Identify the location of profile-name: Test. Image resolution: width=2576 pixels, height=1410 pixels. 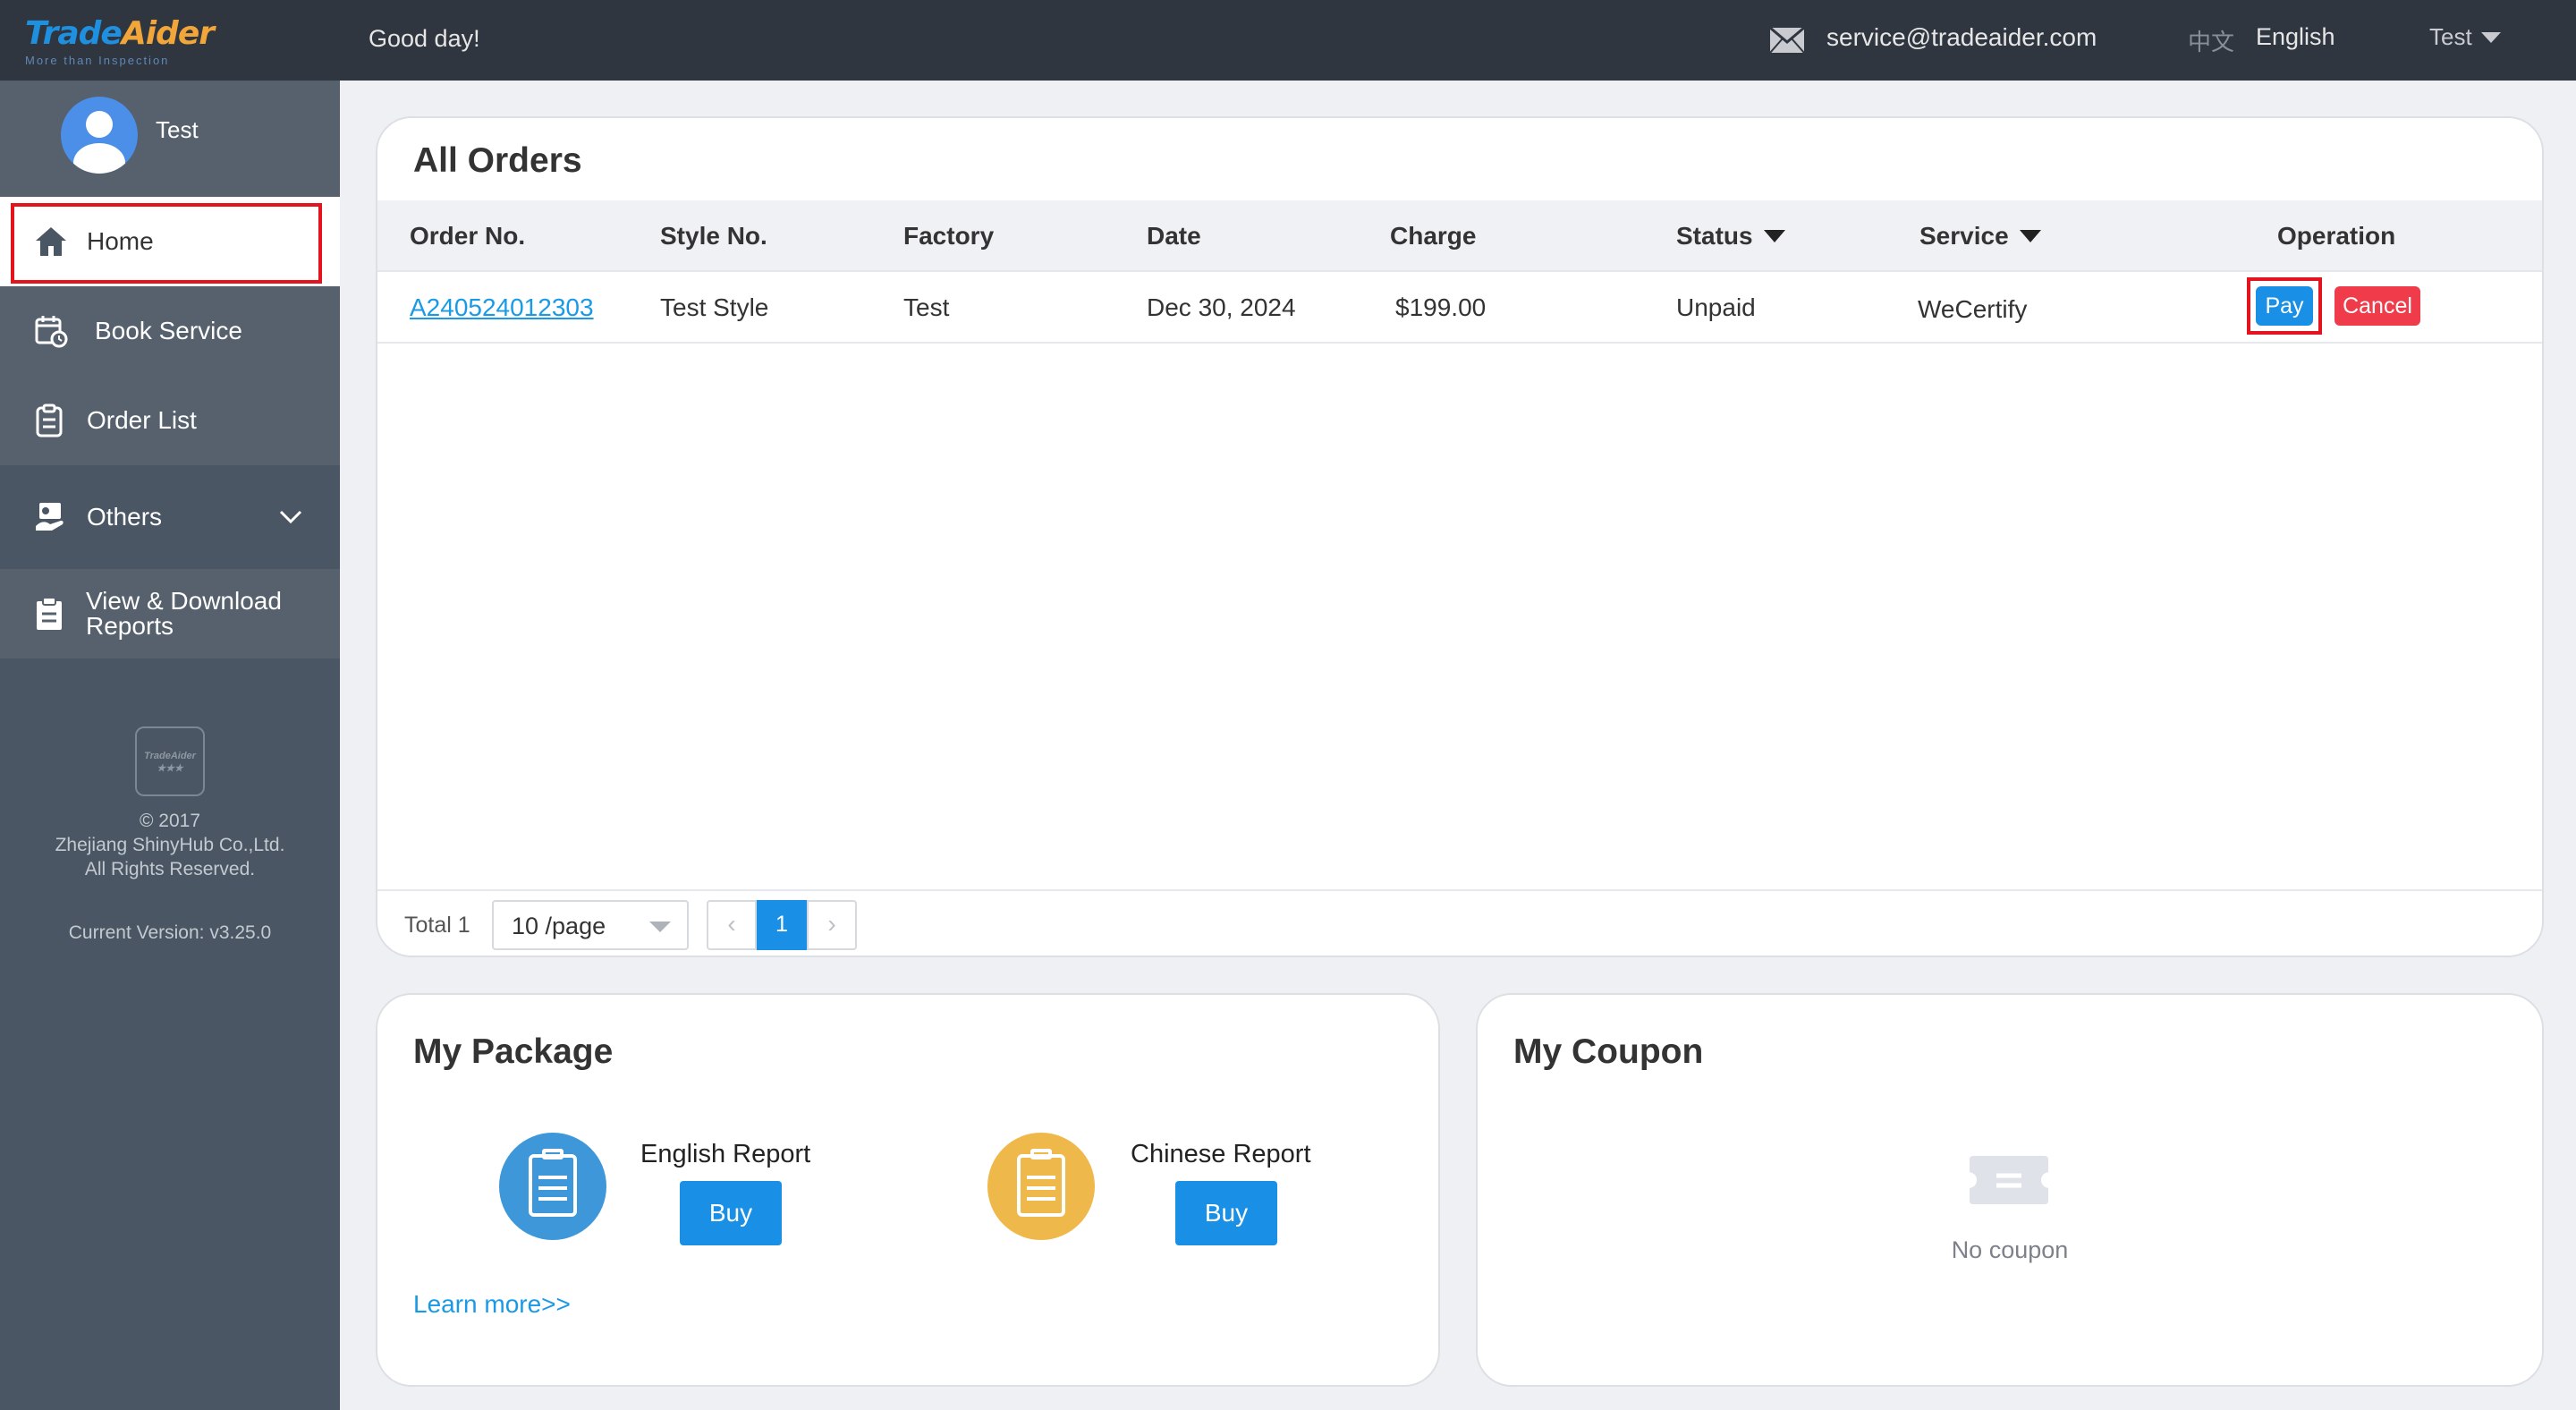
(177, 129).